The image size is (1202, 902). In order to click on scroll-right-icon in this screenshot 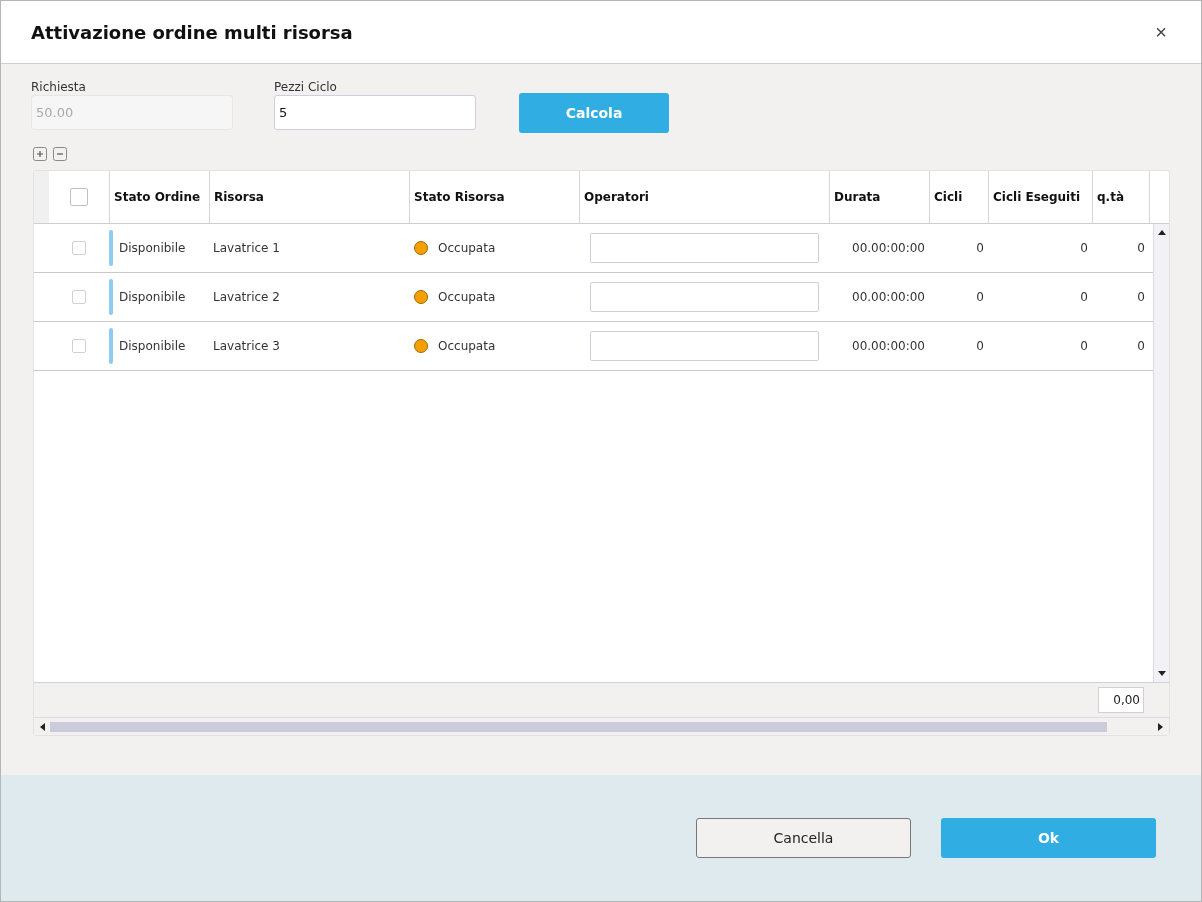, I will do `click(1160, 726)`.